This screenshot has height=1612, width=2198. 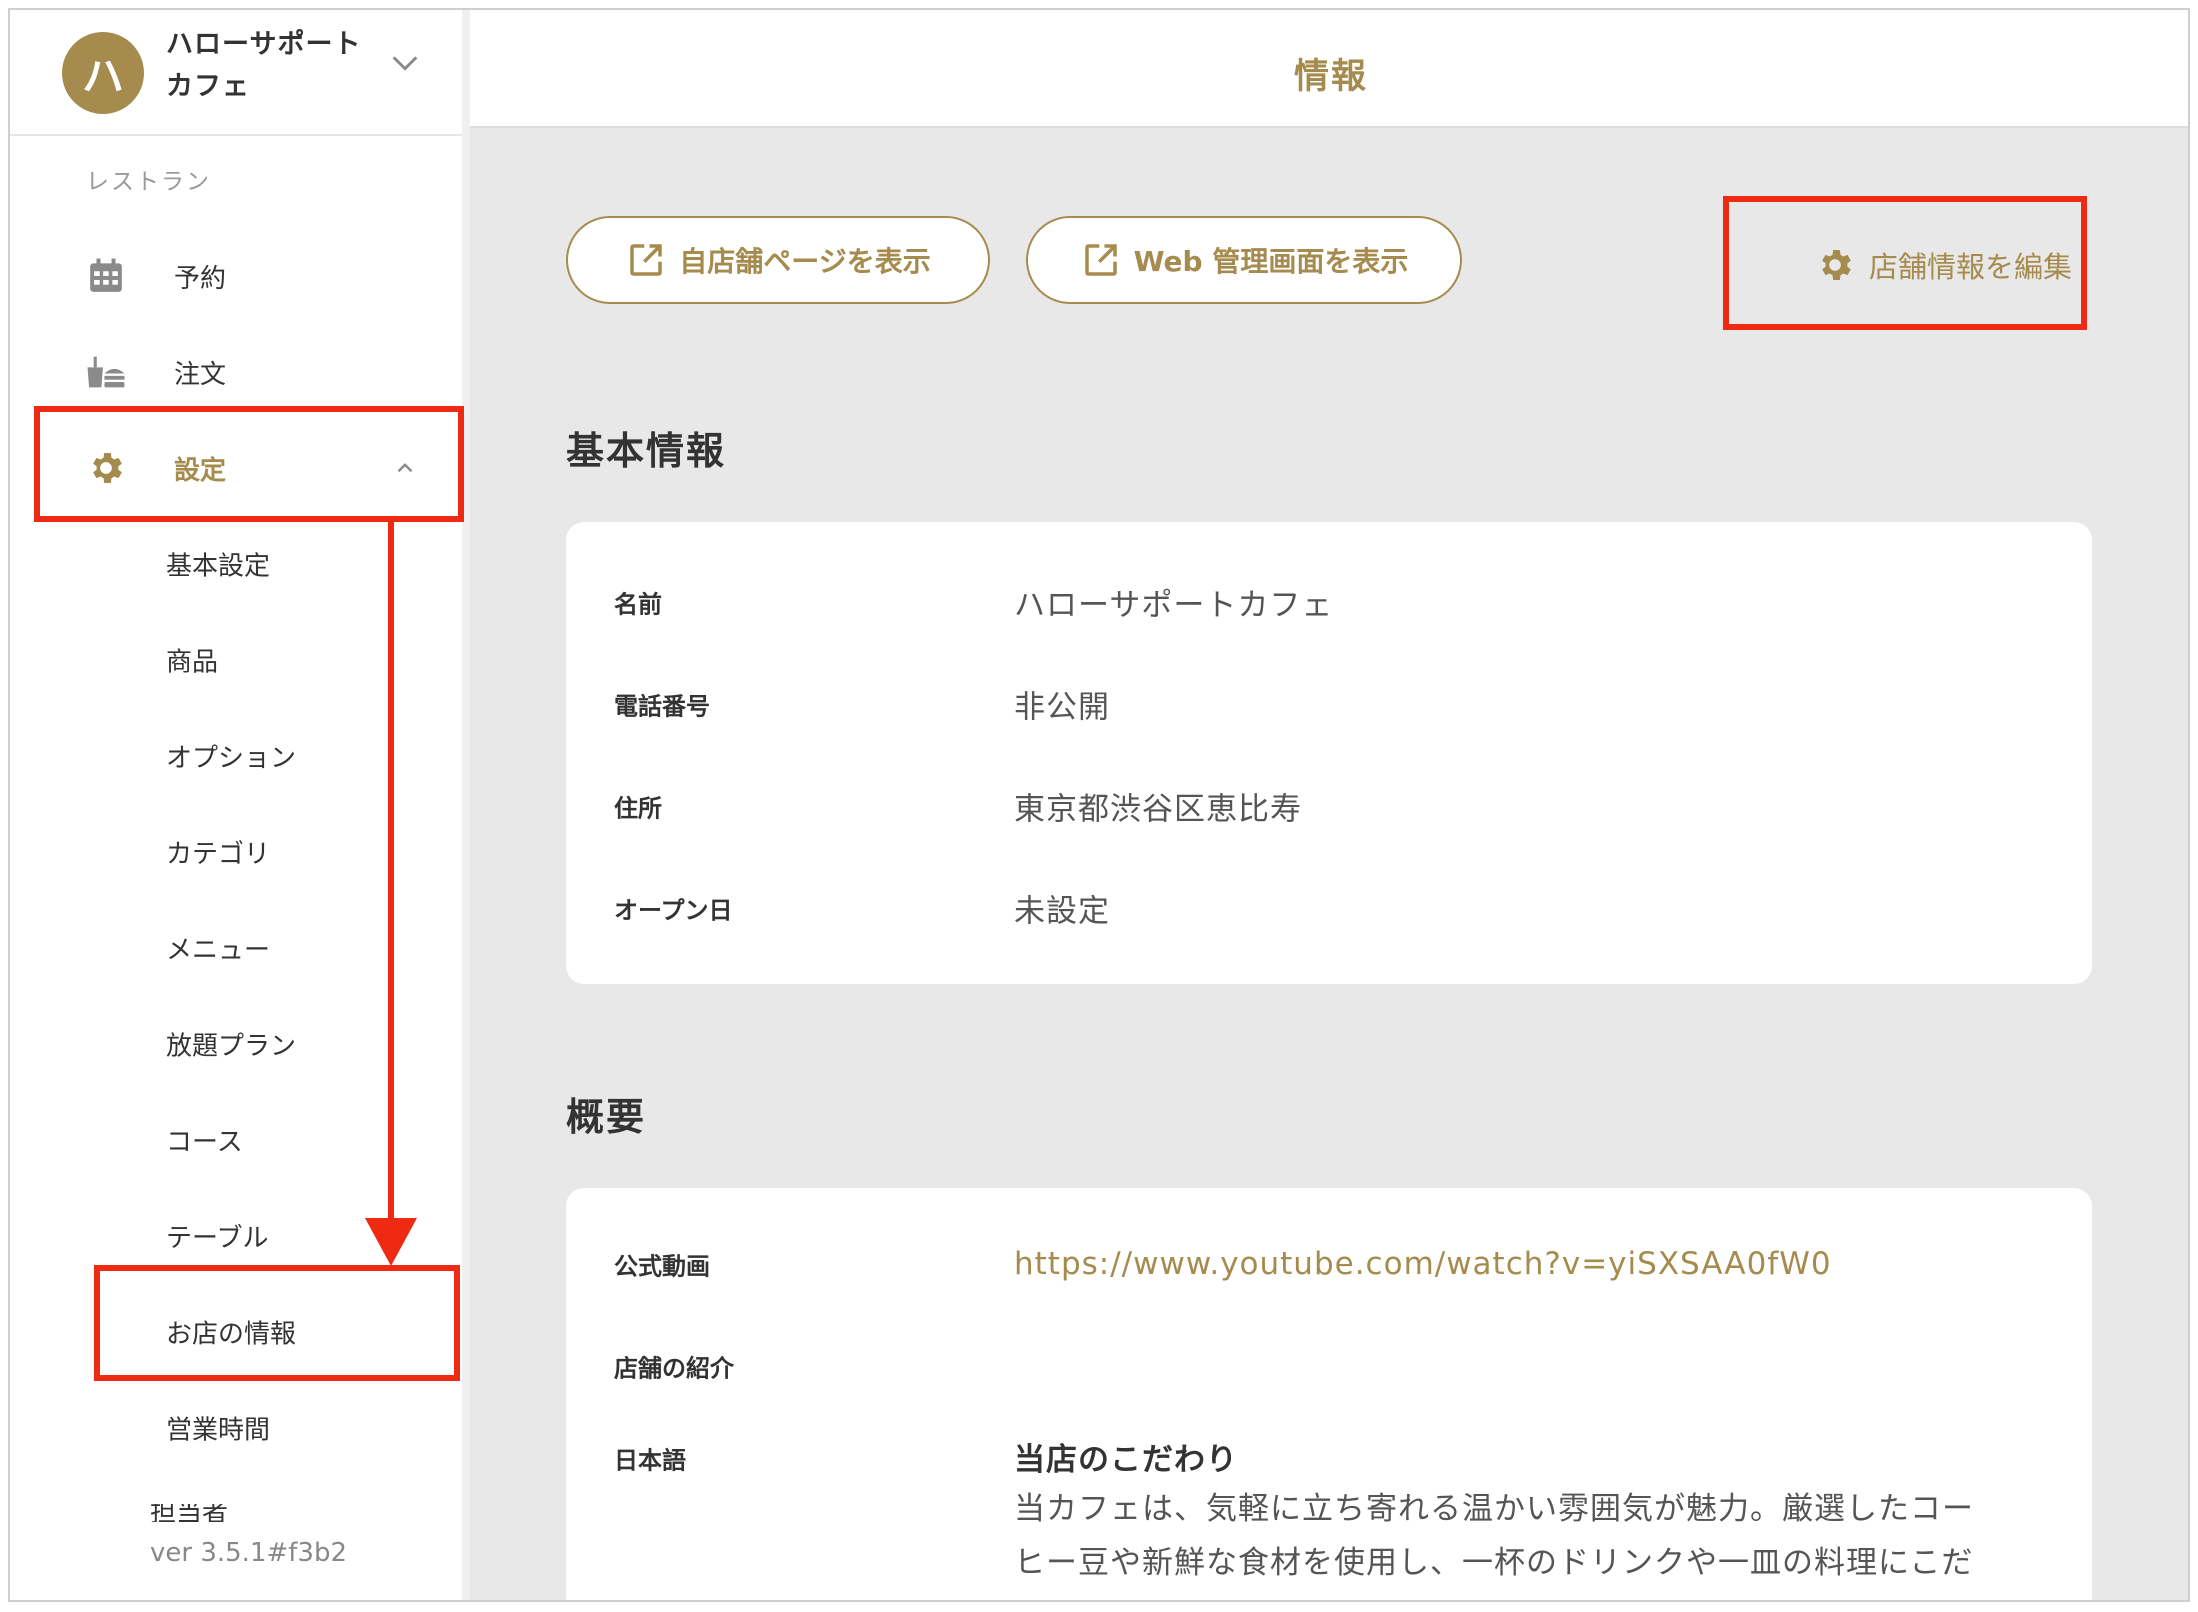 What do you see at coordinates (1329, 806) in the screenshot?
I see `info-row-address: 住所 東京都渋谷区恵比寿` at bounding box center [1329, 806].